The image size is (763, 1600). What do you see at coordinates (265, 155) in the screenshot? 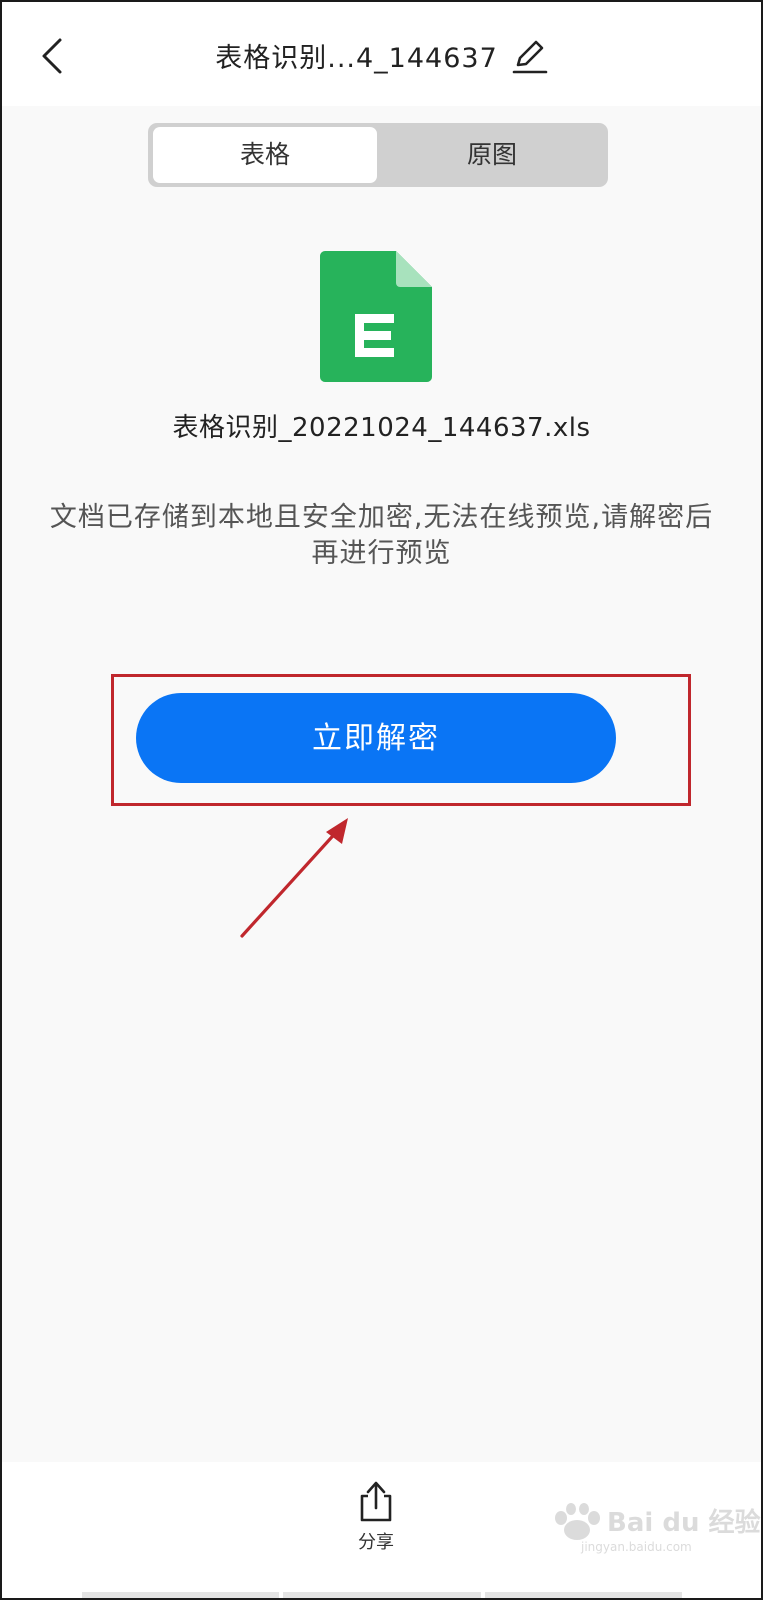
I see `tab-table: 表格` at bounding box center [265, 155].